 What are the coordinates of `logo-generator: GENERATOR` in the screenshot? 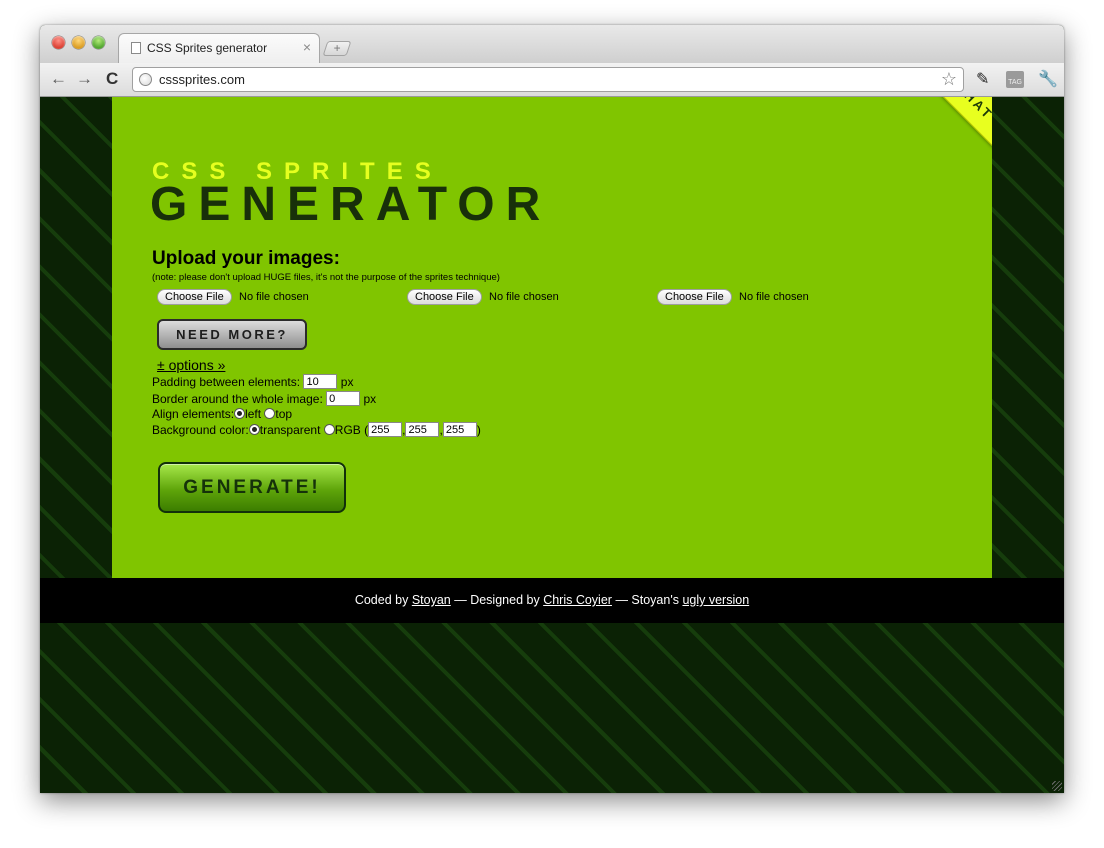 It's located at (351, 204).